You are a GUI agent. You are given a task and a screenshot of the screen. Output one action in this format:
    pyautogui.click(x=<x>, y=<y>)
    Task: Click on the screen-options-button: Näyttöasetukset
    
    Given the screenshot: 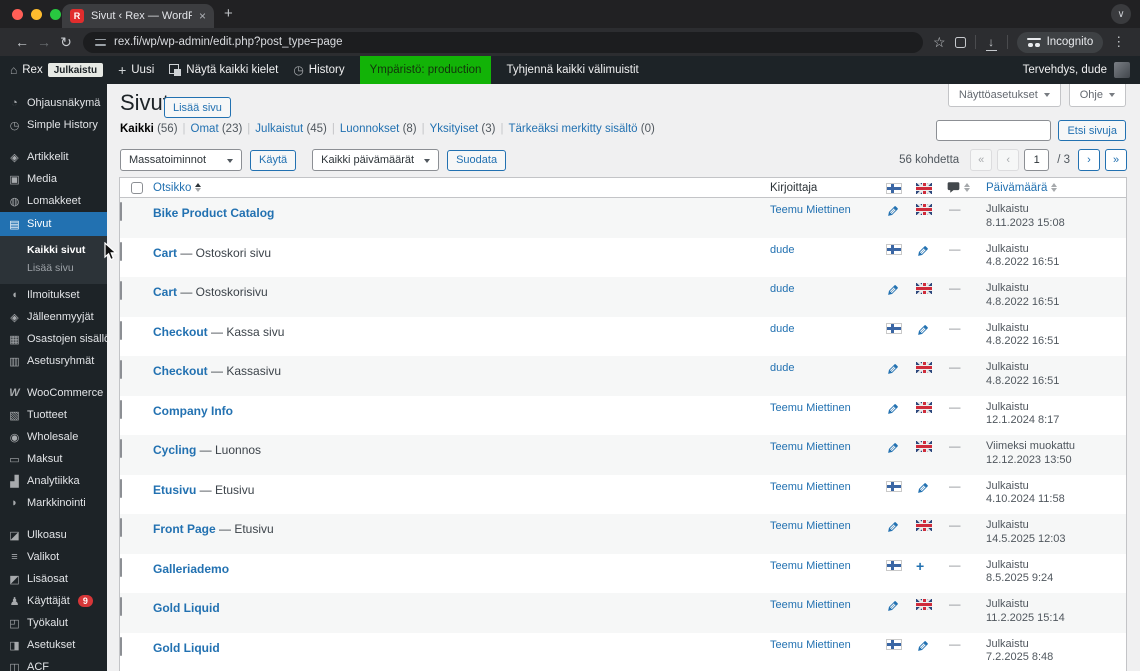 What is the action you would take?
    pyautogui.click(x=1004, y=95)
    